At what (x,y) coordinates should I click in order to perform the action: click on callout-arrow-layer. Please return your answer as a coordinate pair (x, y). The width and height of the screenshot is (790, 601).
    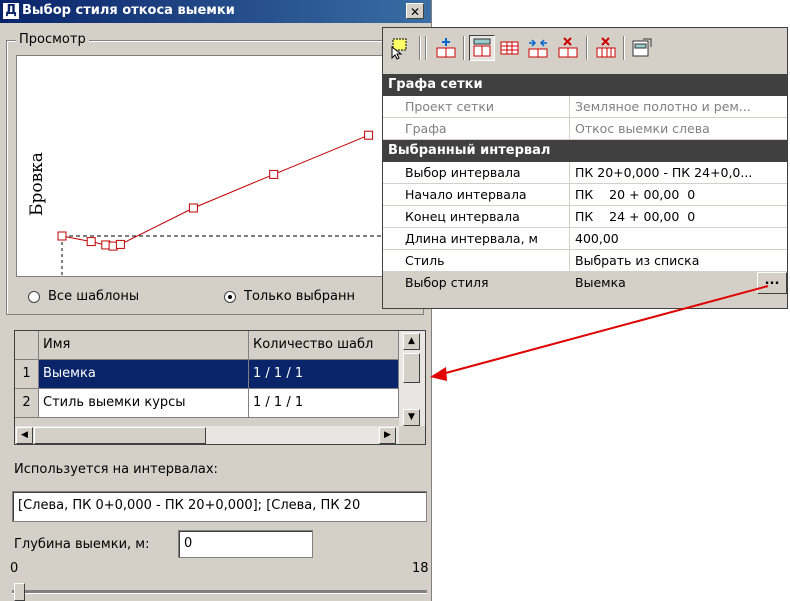
    Looking at the image, I should click on (599, 333).